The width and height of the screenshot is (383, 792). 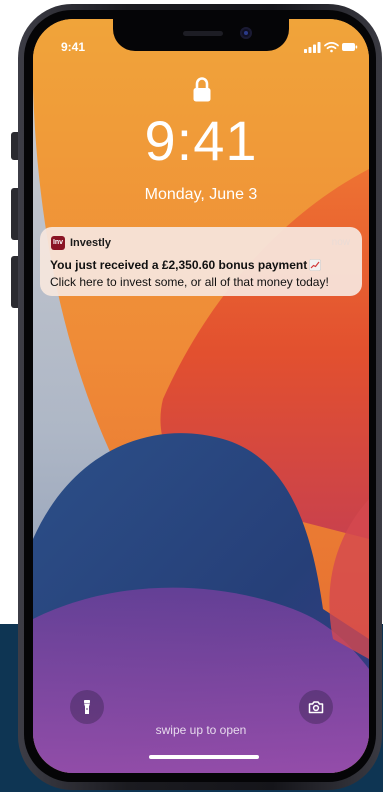 I want to click on notification-app-name: Investly, so click(x=90, y=243).